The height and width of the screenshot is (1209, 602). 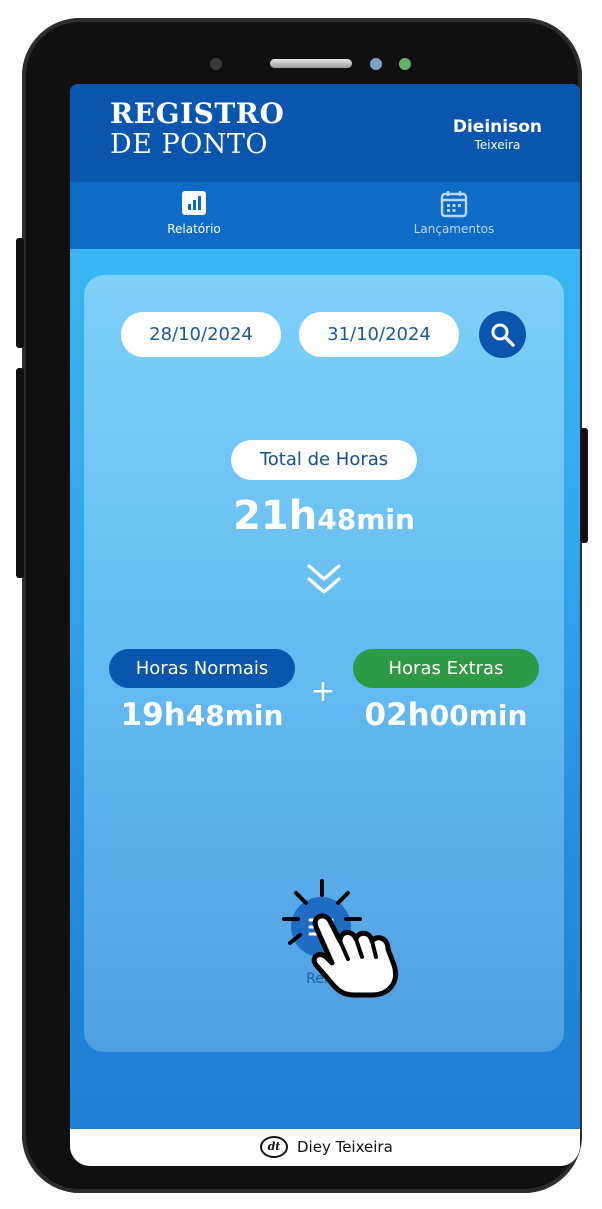 I want to click on total-hours-label: Total de Horas, so click(x=324, y=460).